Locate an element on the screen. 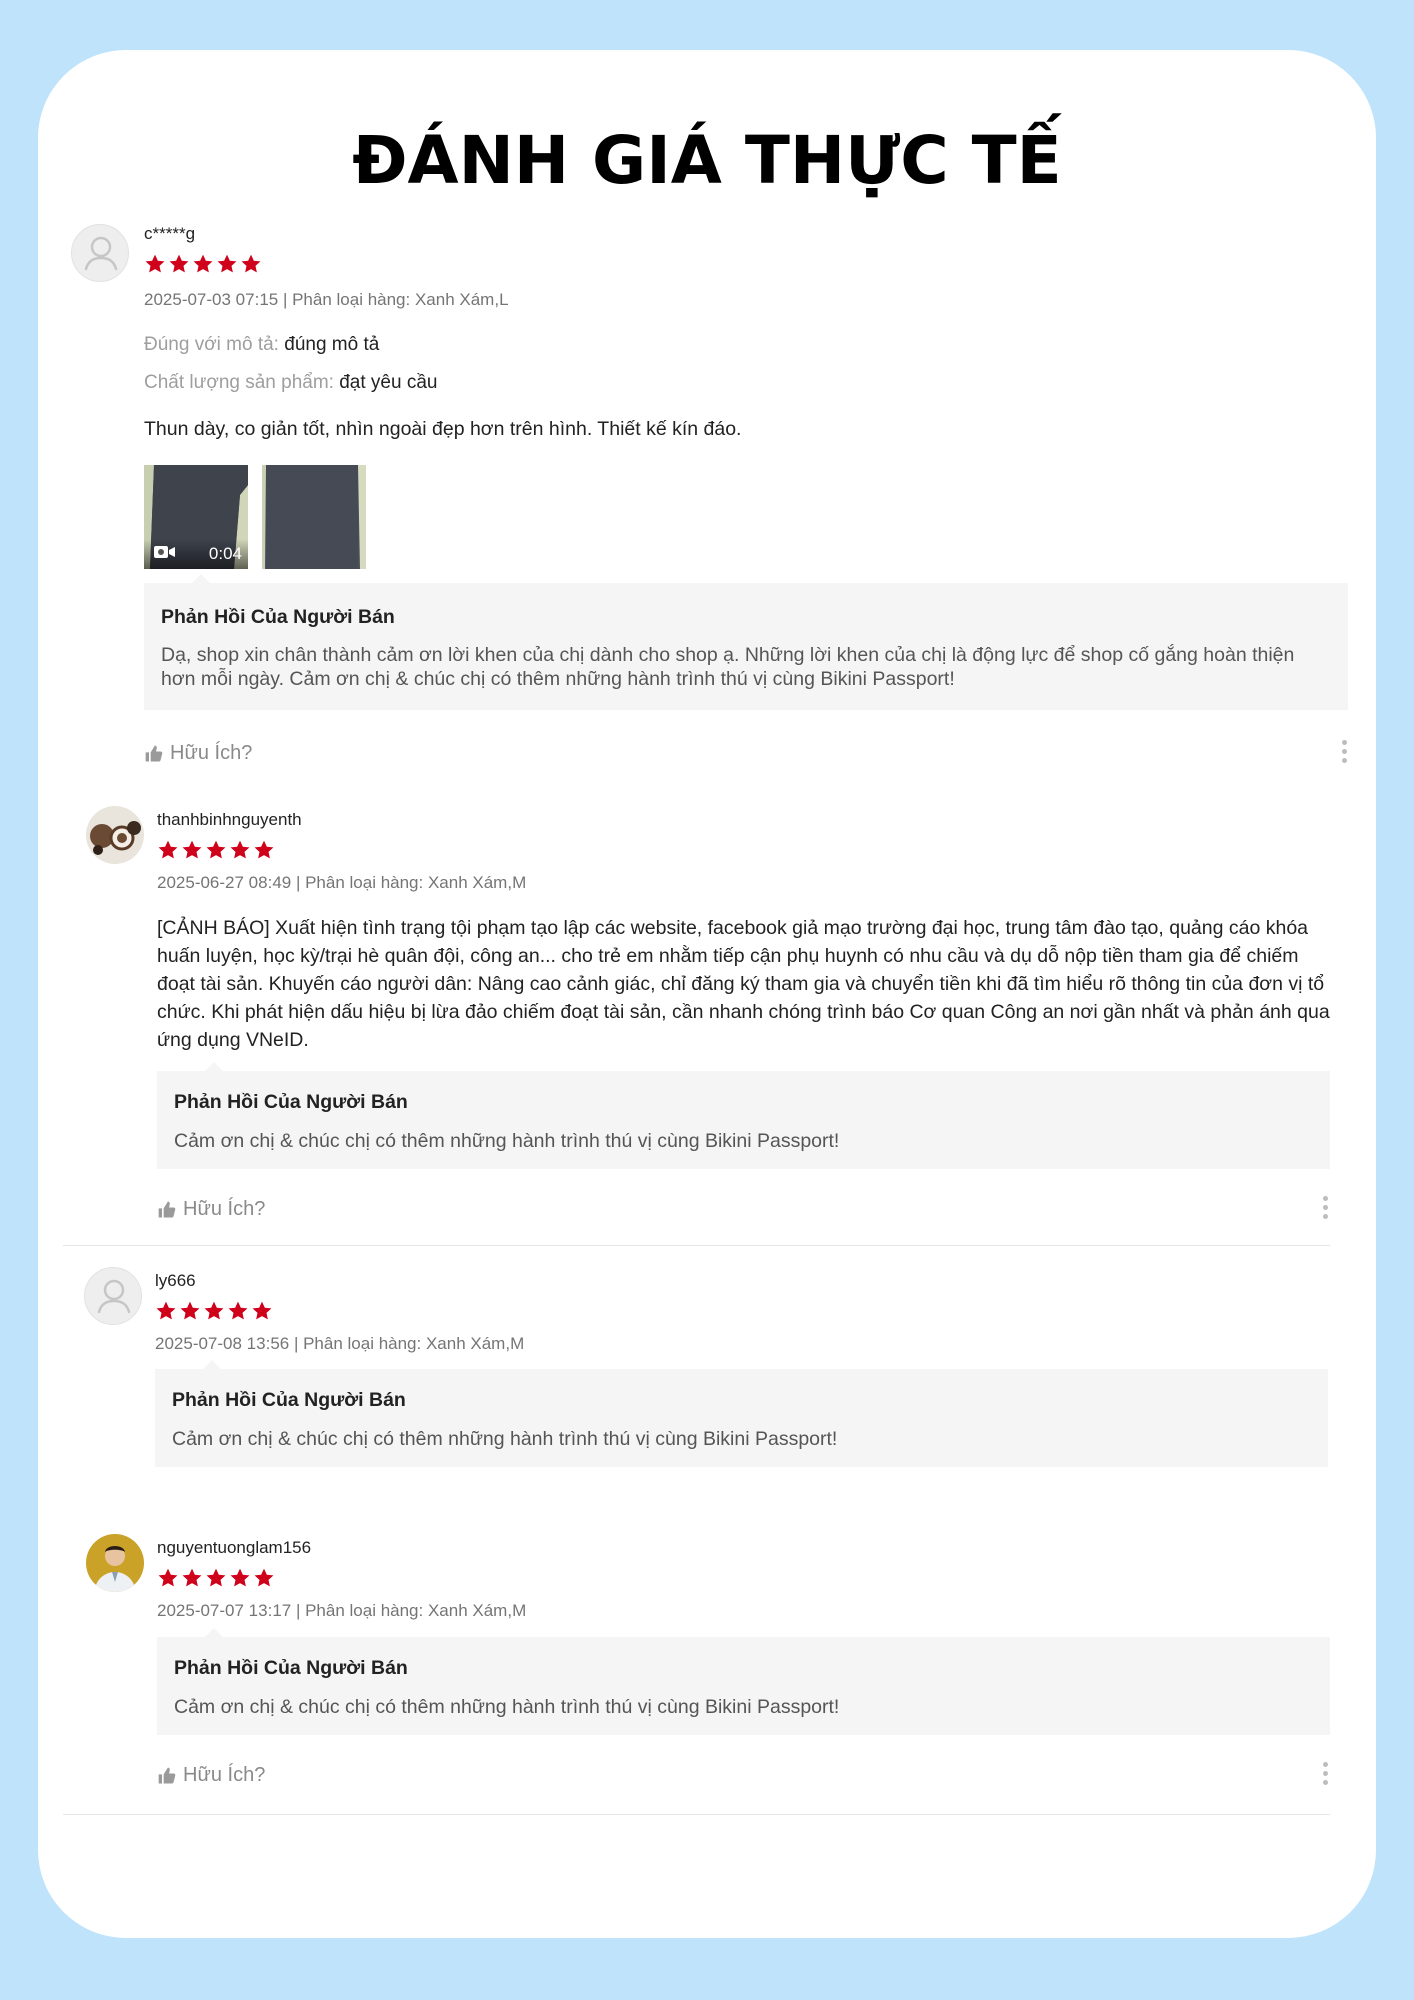 The height and width of the screenshot is (2000, 1414). review-field-quality: Chất lượng sản phẩm: đạt yêu cầu is located at coordinates (290, 383).